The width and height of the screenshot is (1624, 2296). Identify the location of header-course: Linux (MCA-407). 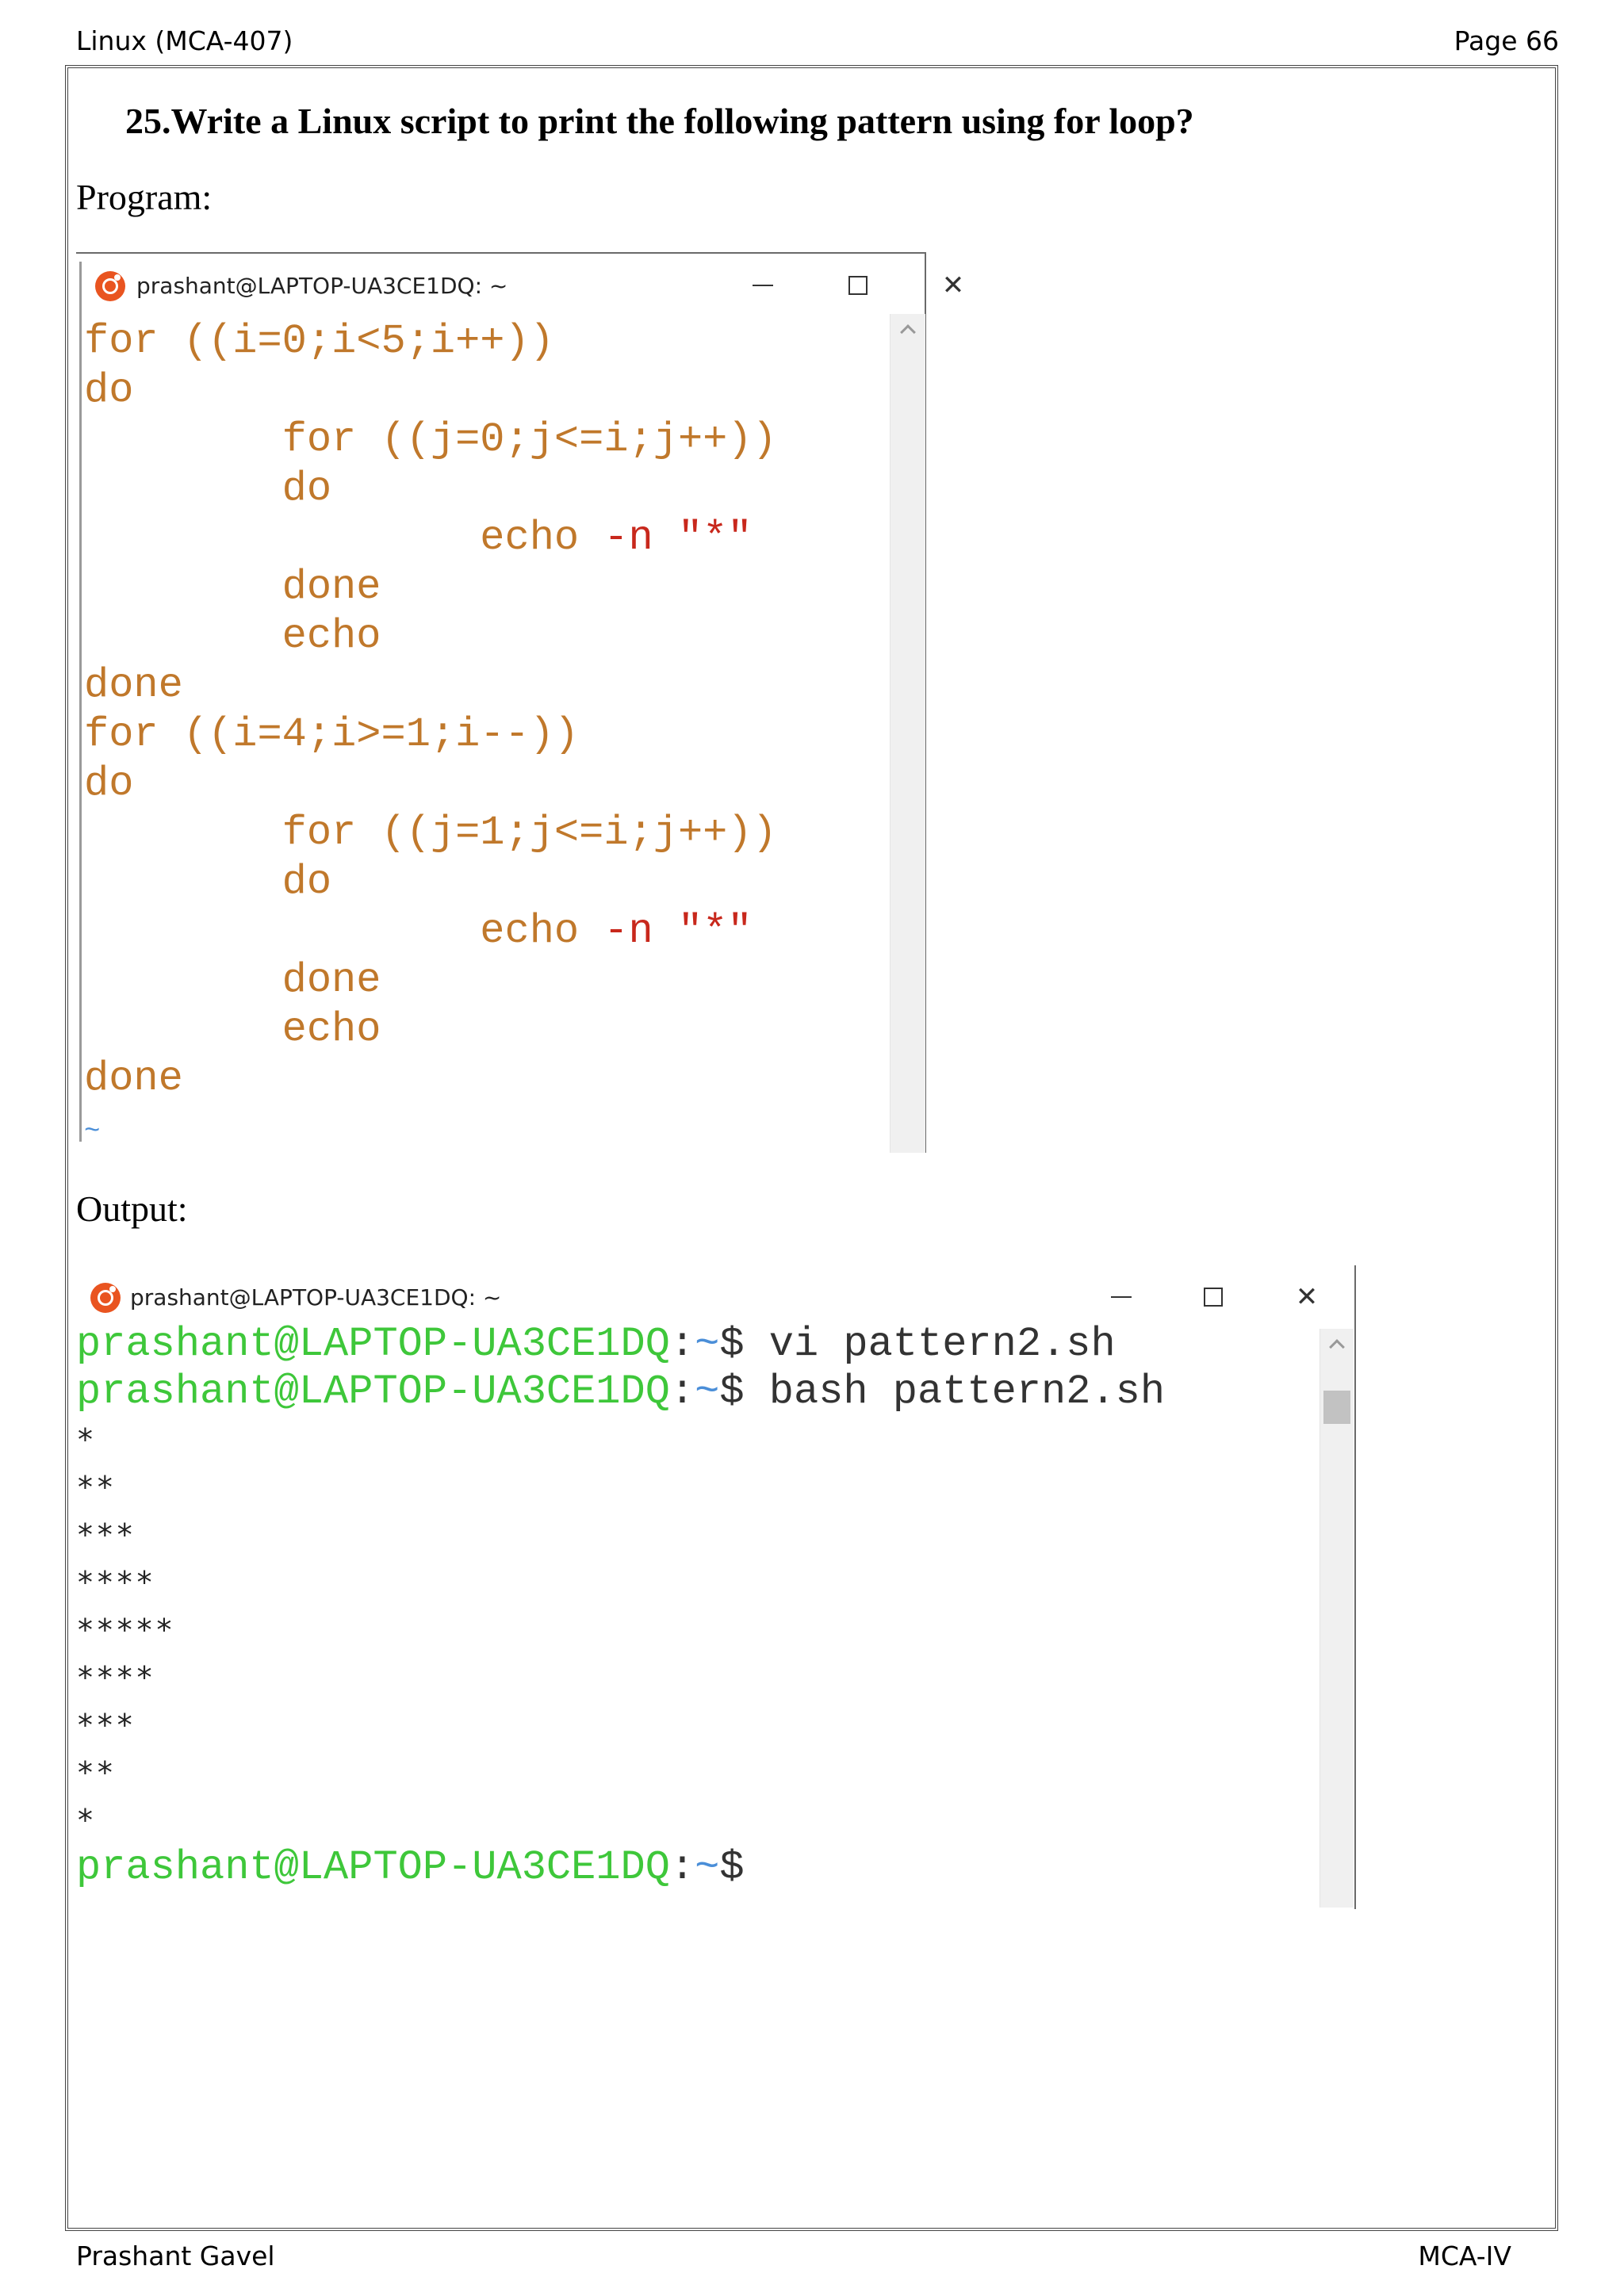
(184, 40).